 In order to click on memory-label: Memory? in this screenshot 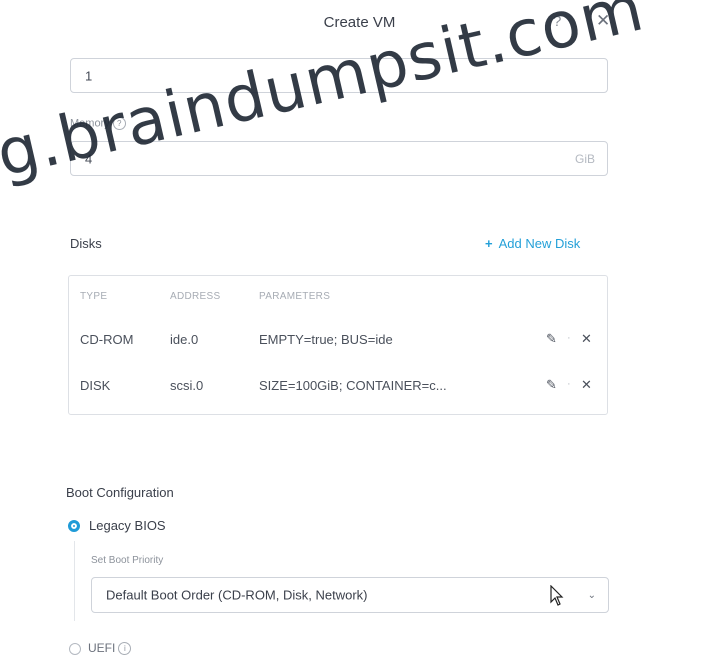, I will do `click(98, 123)`.